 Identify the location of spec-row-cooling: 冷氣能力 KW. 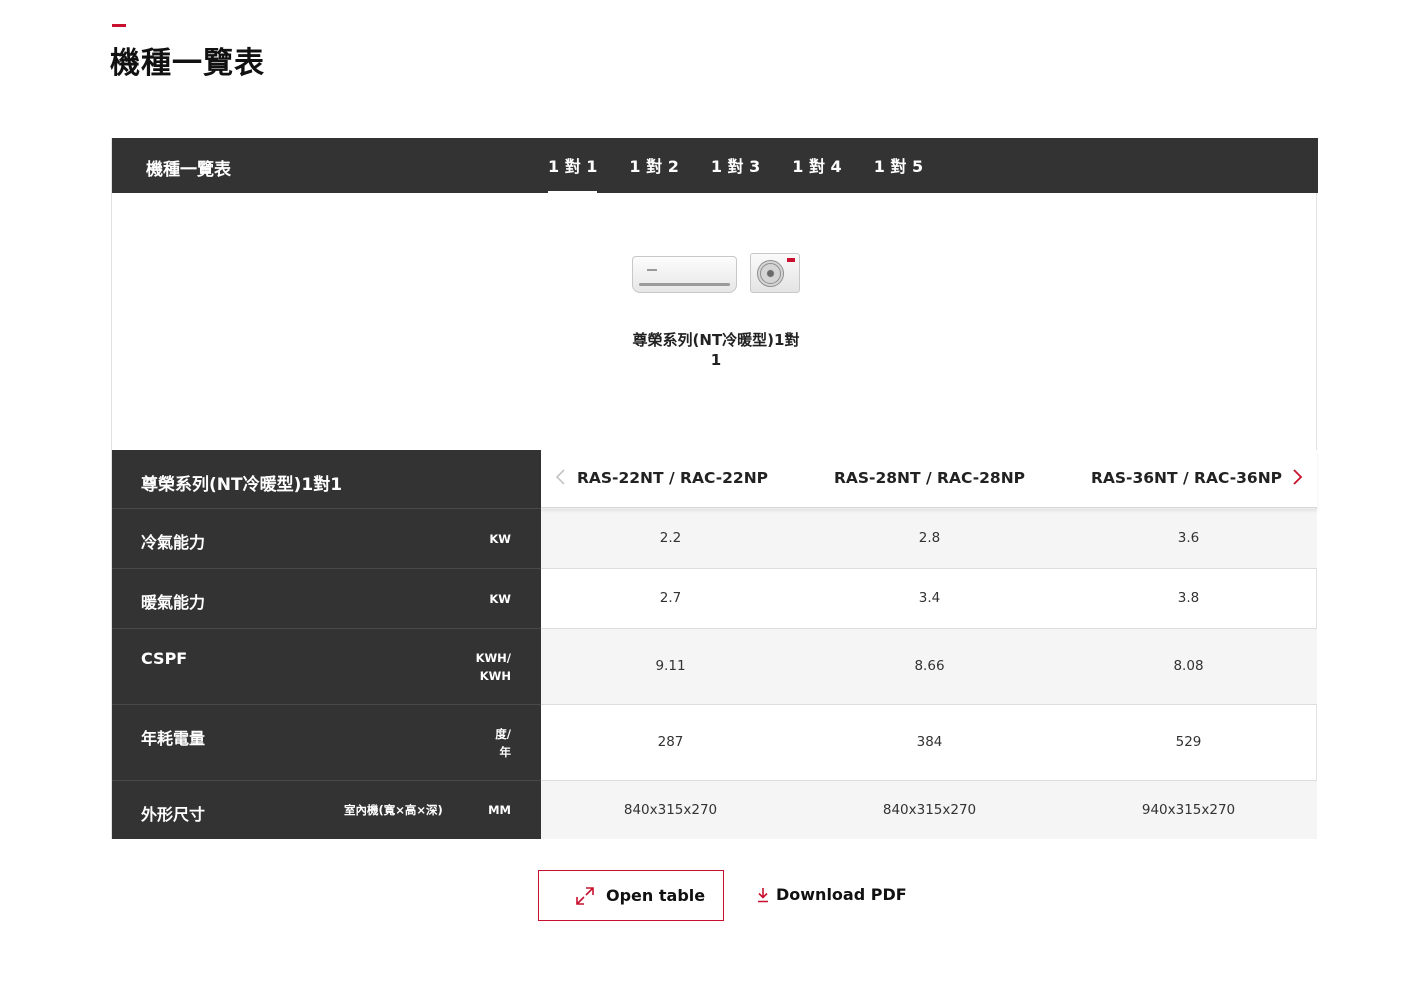
(326, 539).